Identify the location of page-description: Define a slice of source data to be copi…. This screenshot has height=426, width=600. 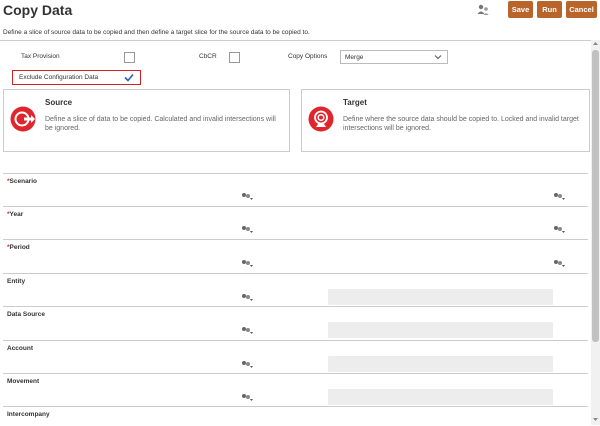
(156, 32).